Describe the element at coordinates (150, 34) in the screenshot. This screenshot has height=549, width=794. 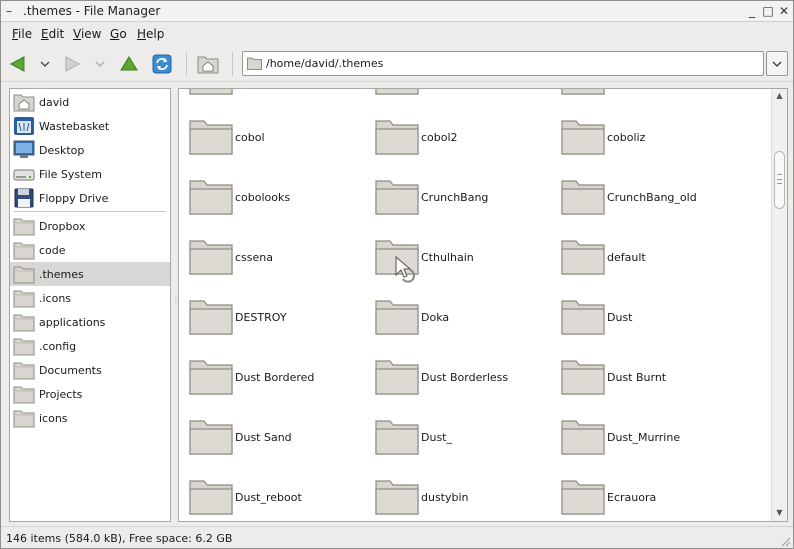
I see `menu-help: Help` at that location.